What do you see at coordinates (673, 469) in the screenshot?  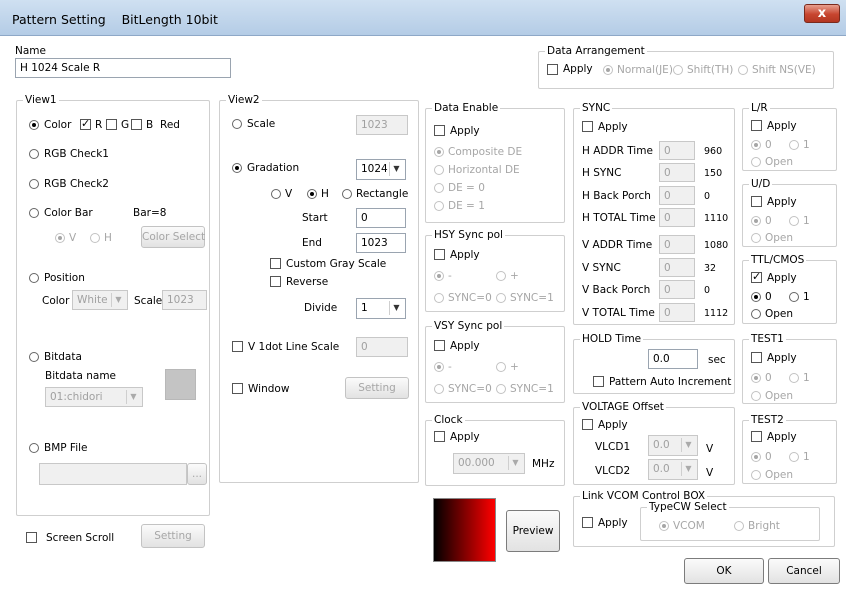 I see `vlcd2-select: 0.0 ▼` at bounding box center [673, 469].